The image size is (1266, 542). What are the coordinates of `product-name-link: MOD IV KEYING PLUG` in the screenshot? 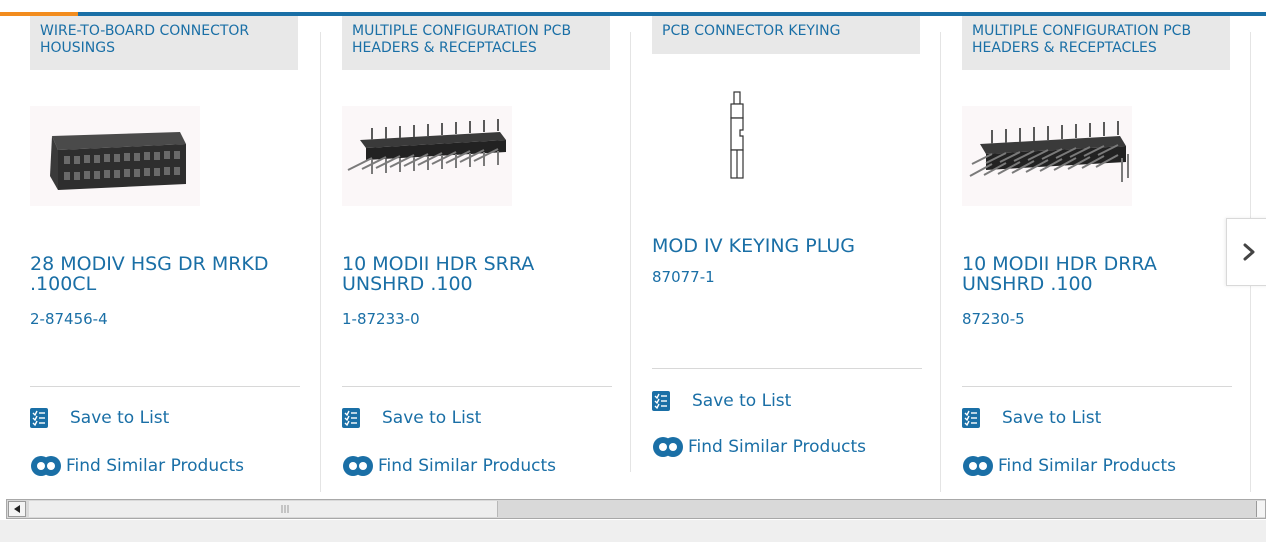 It's located at (786, 246).